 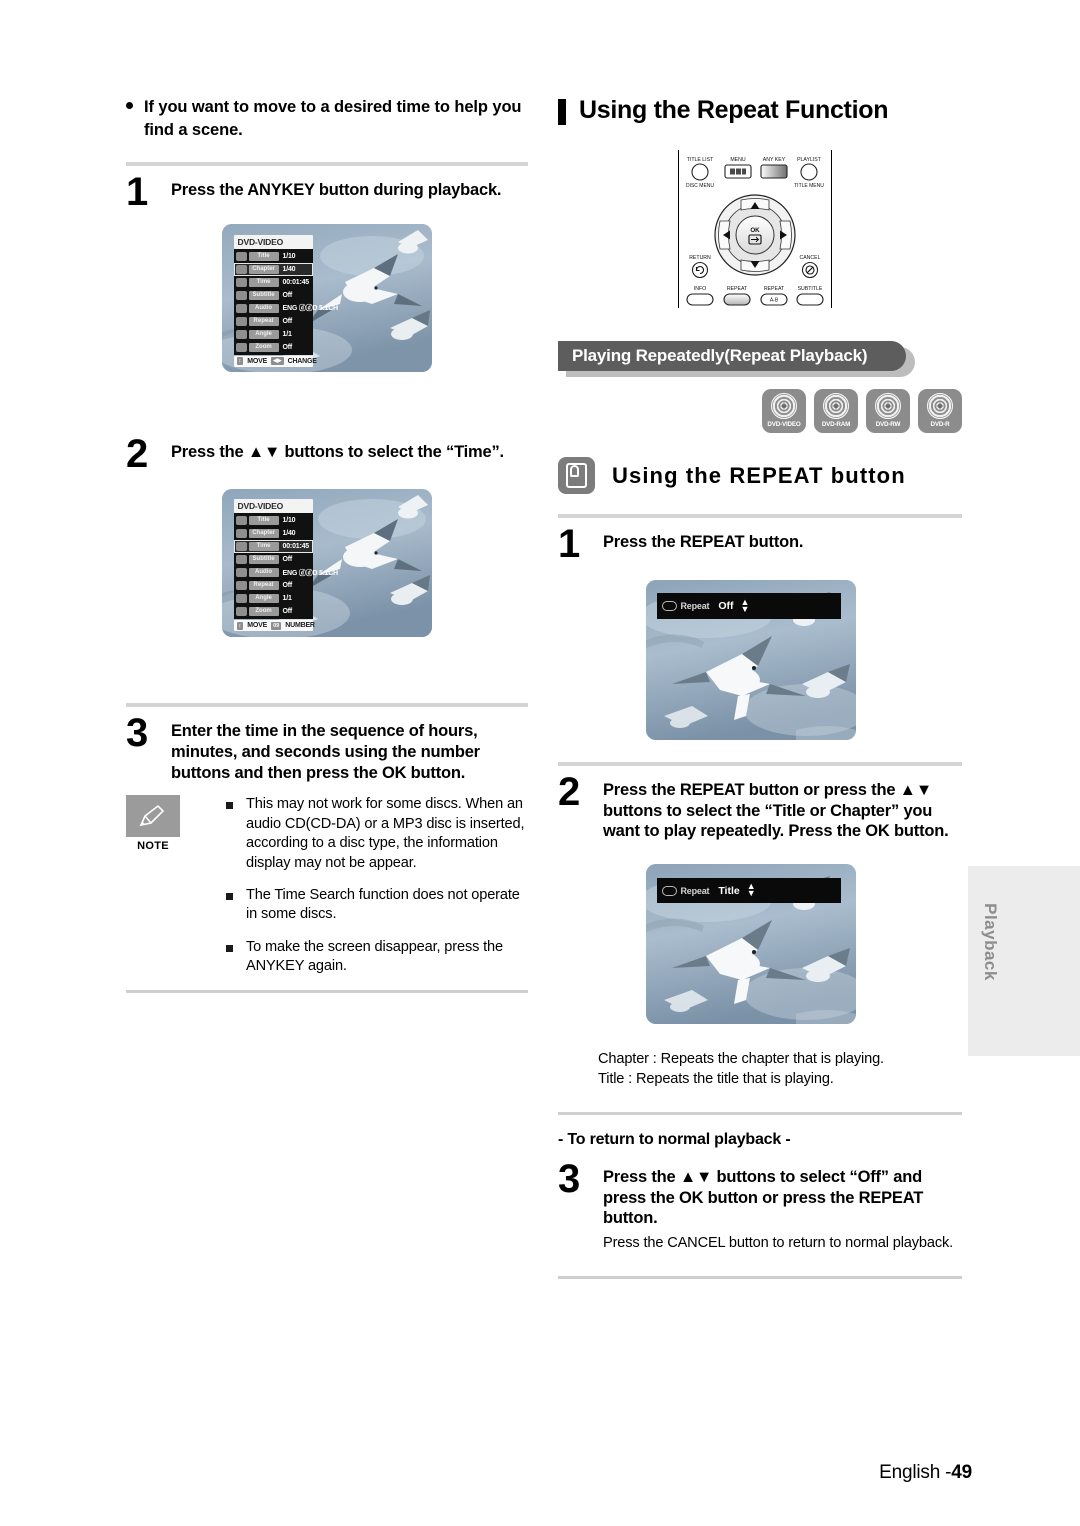 I want to click on left-step-3-number: 3, so click(x=137, y=733).